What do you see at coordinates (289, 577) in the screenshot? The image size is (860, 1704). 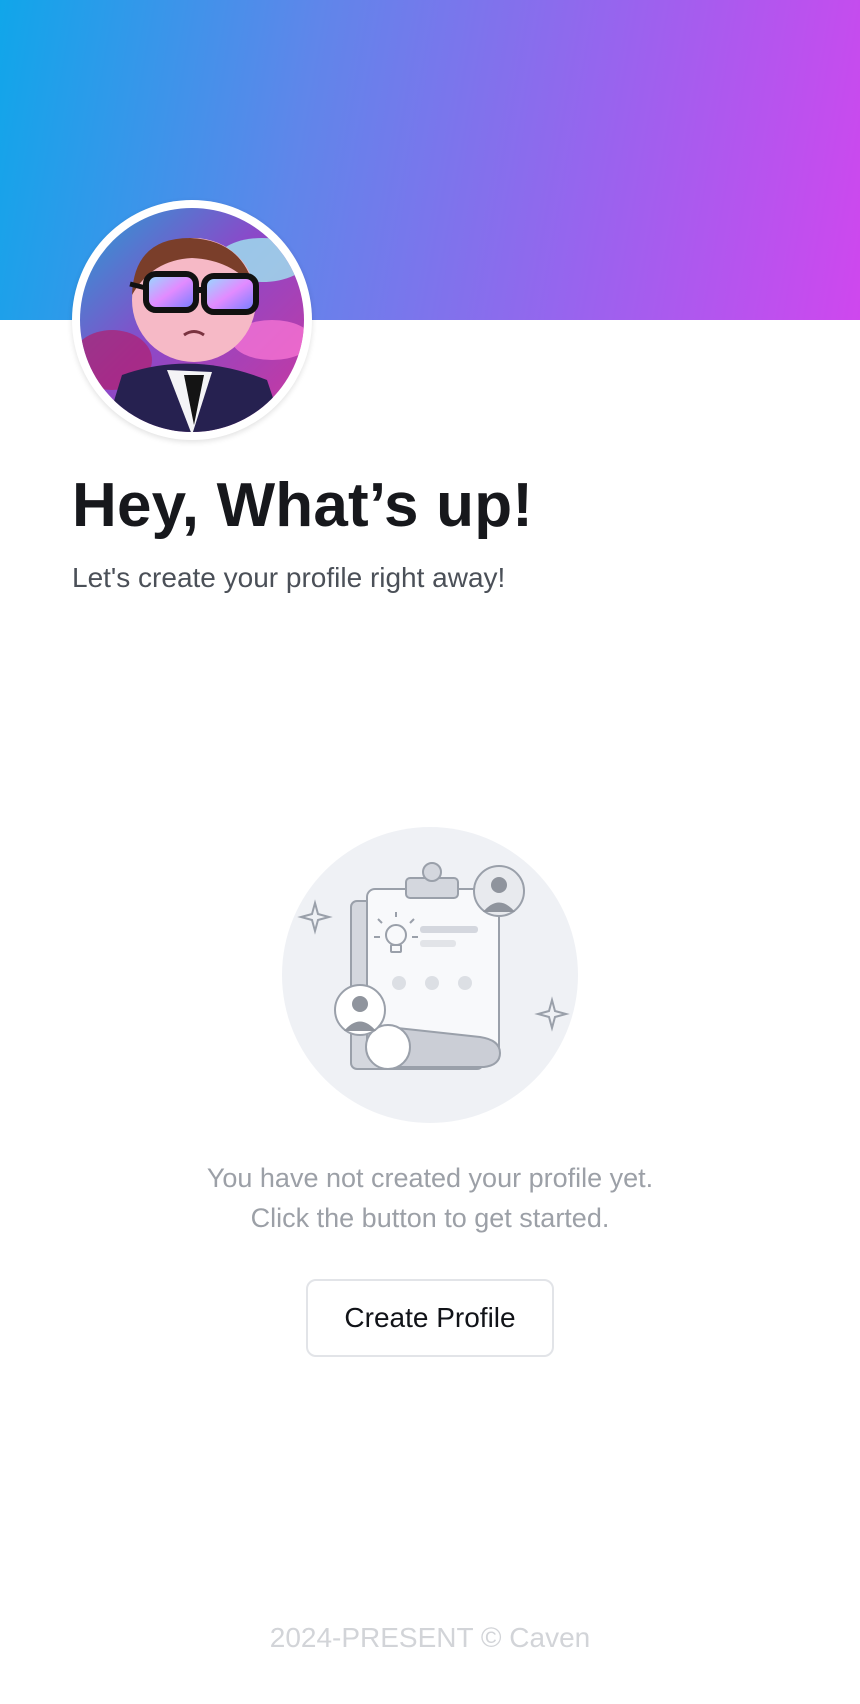 I see `page-subtitle: Let's create your profile right away!` at bounding box center [289, 577].